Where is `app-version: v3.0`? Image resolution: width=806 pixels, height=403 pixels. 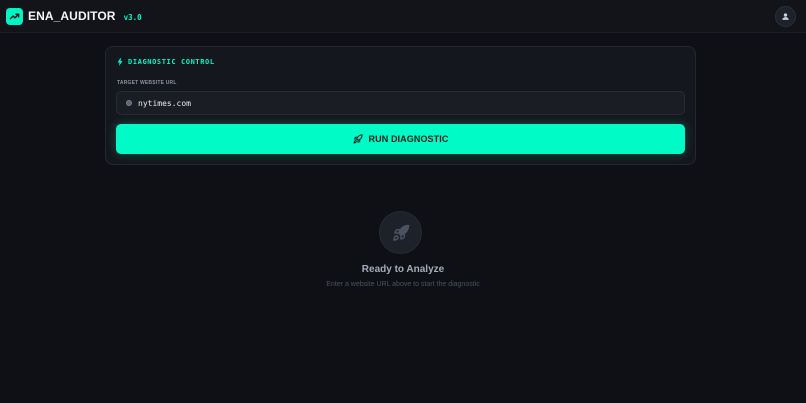
app-version: v3.0 is located at coordinates (132, 17).